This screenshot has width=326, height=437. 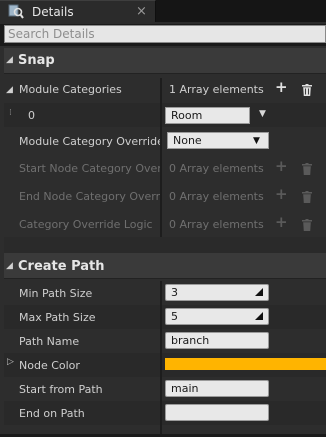 I want to click on max-path-size-label: Max Path Size, so click(x=57, y=317).